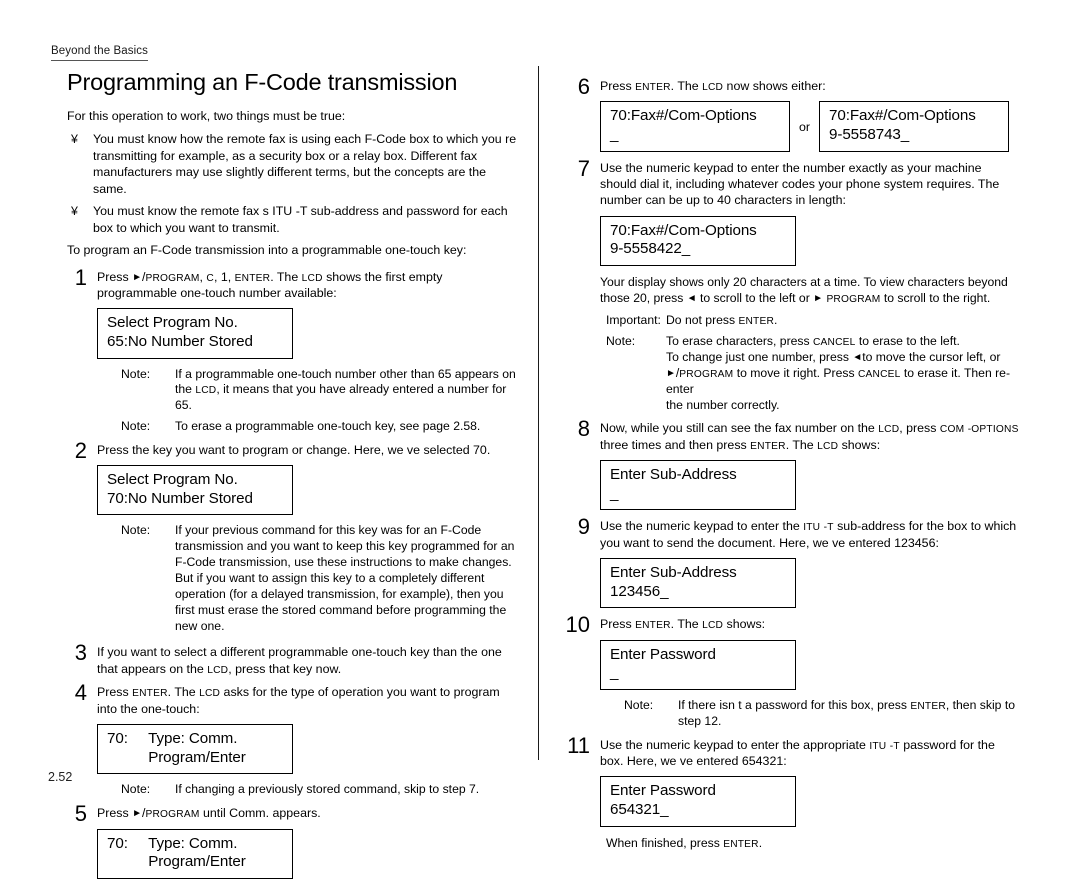  What do you see at coordinates (931, 357) in the screenshot?
I see `note-text: to move the cursor left, or` at bounding box center [931, 357].